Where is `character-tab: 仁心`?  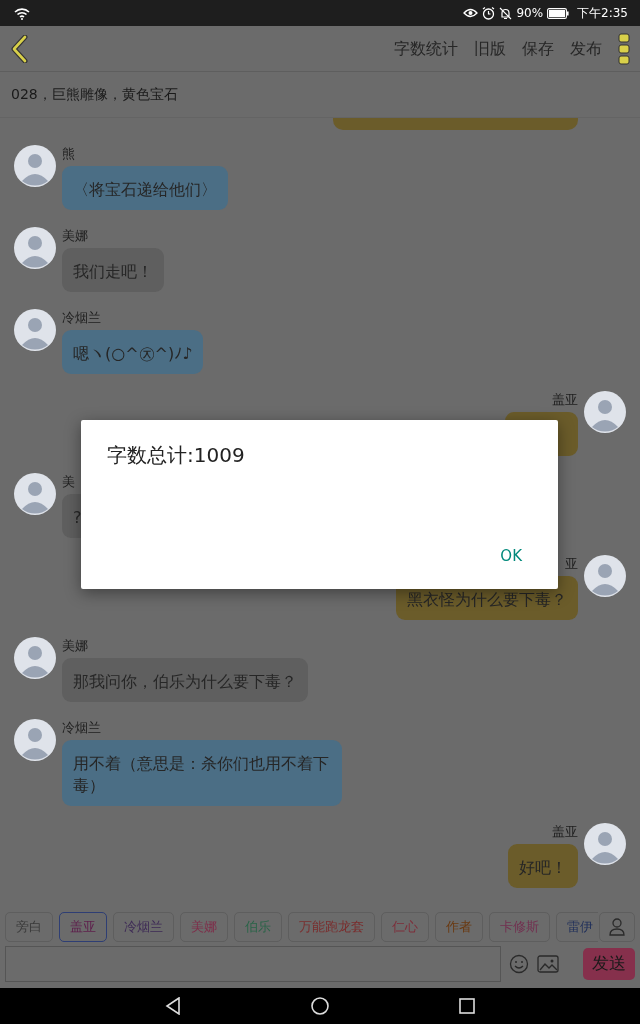 character-tab: 仁心 is located at coordinates (405, 927).